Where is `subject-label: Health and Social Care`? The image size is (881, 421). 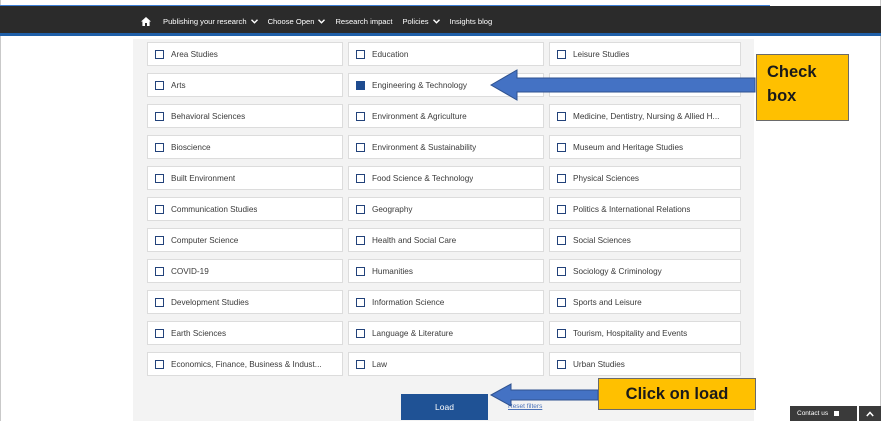 subject-label: Health and Social Care is located at coordinates (414, 240).